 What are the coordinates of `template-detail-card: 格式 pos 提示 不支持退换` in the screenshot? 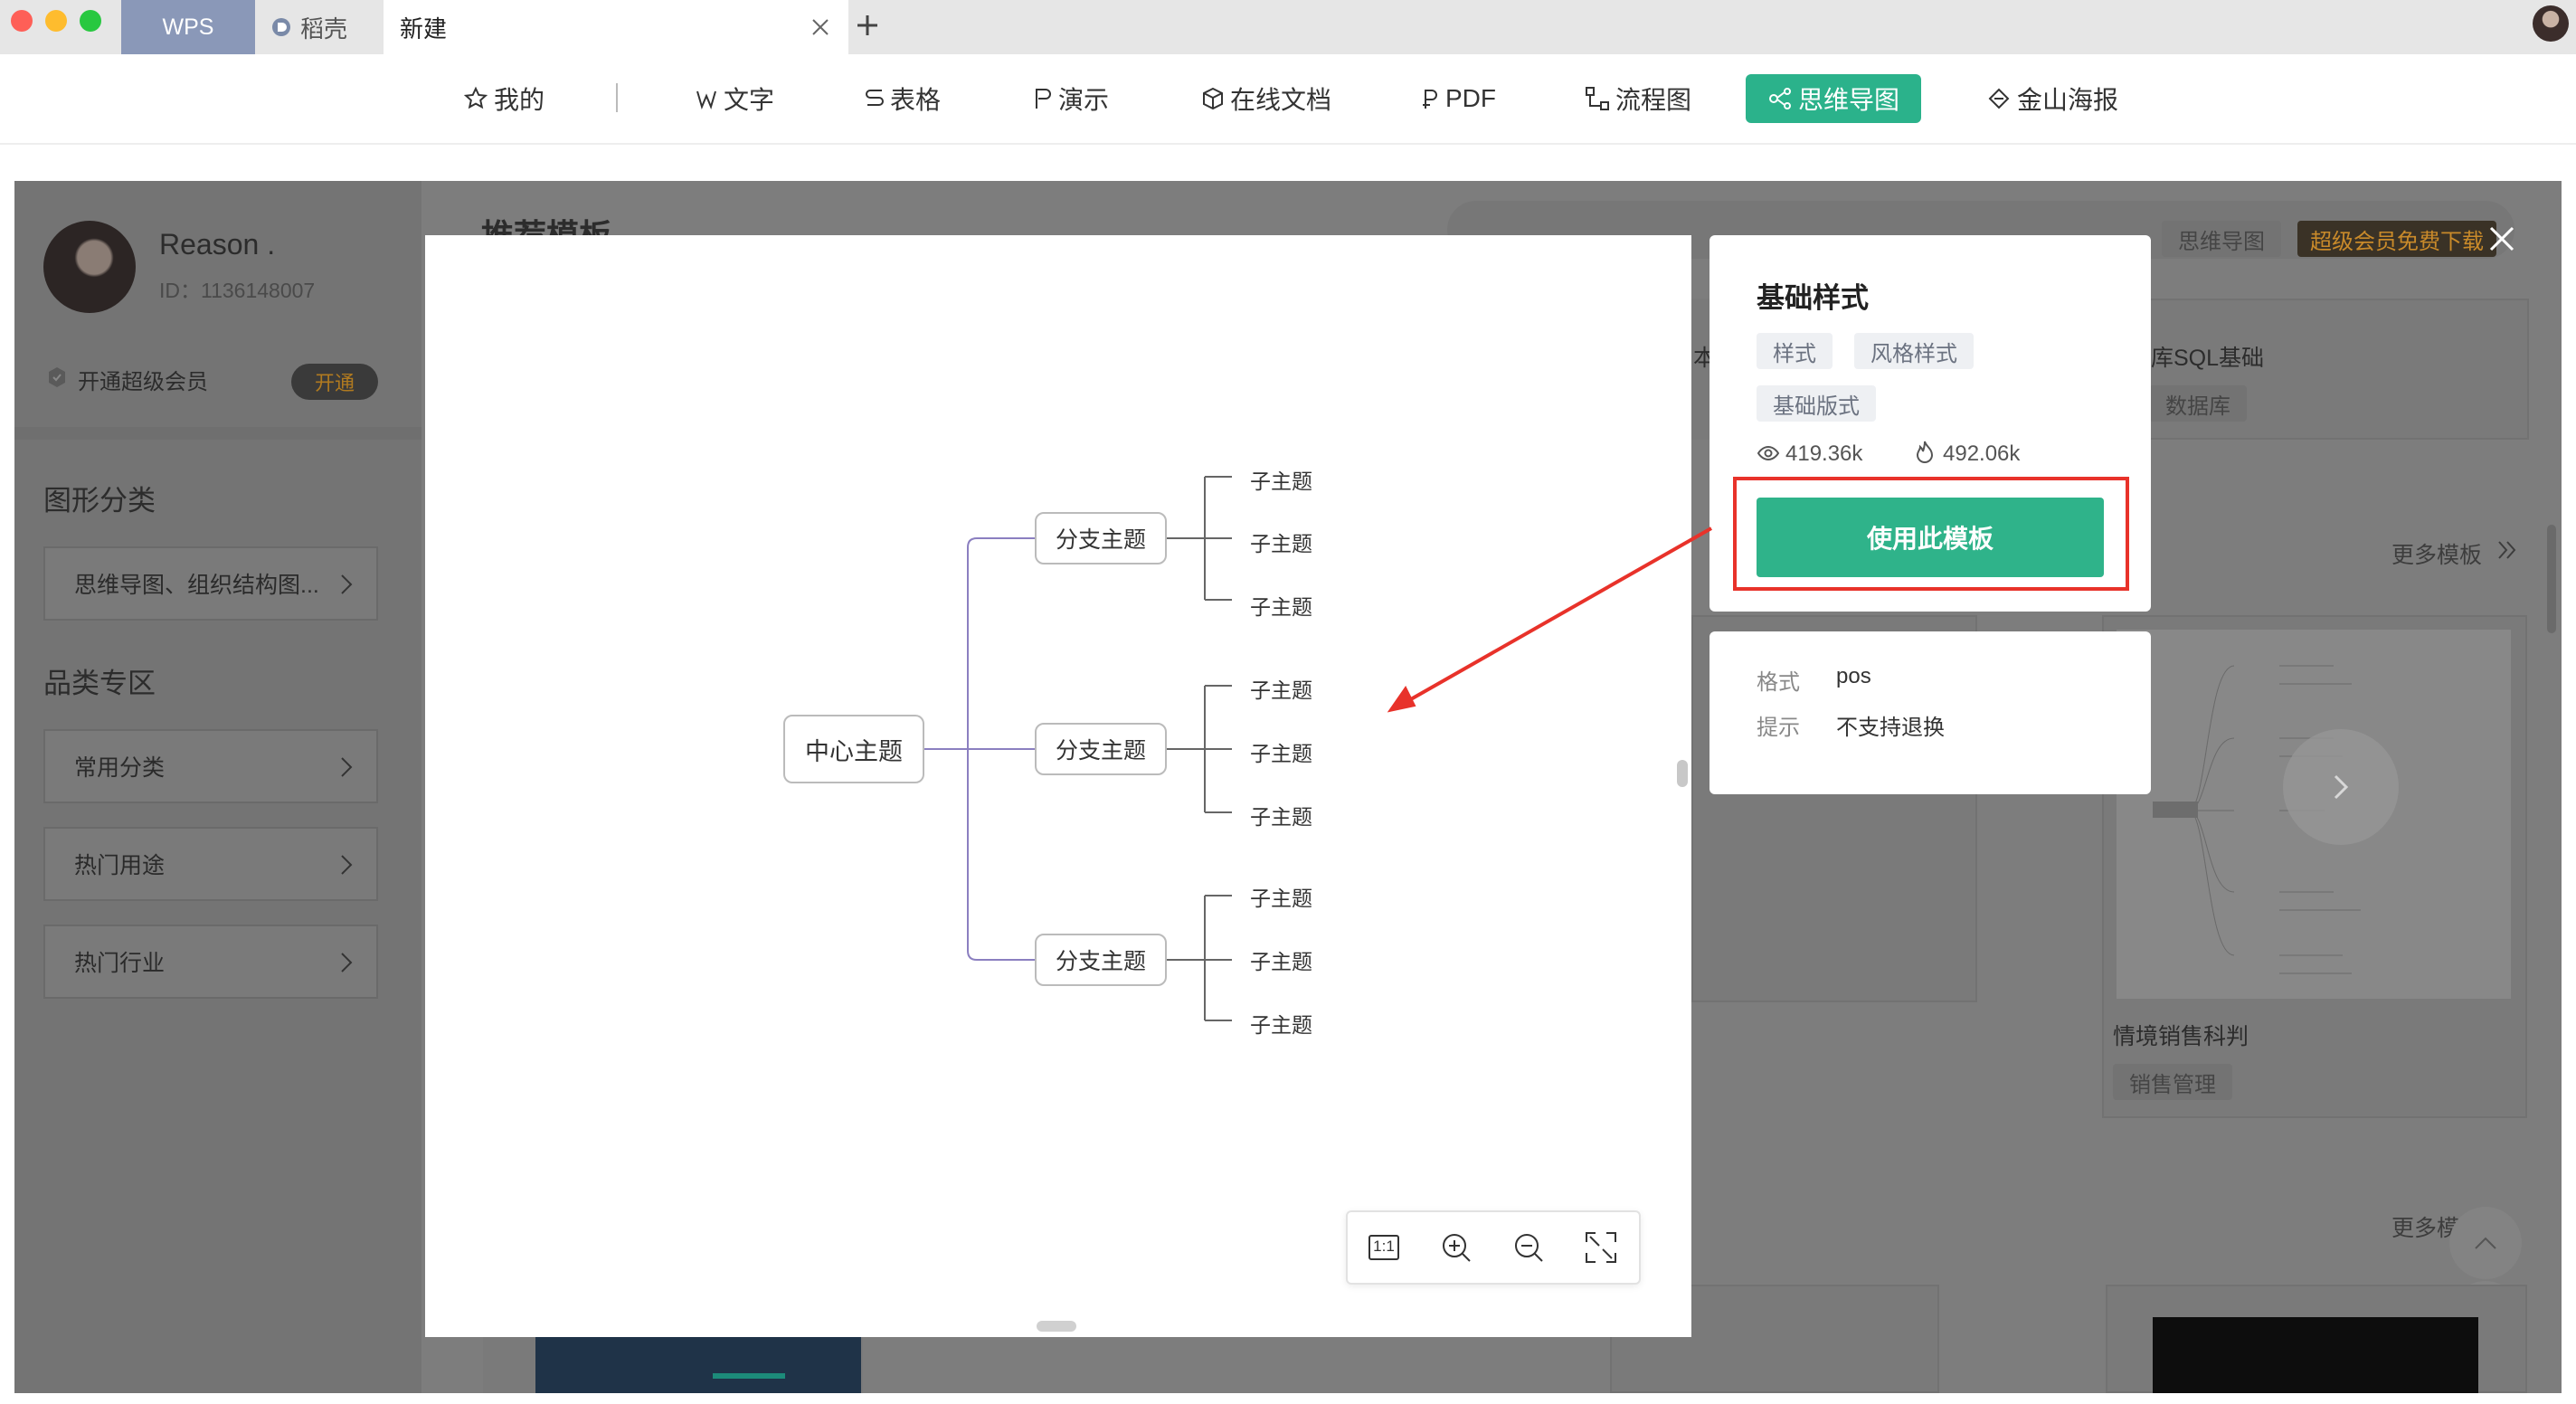 It's located at (1930, 712).